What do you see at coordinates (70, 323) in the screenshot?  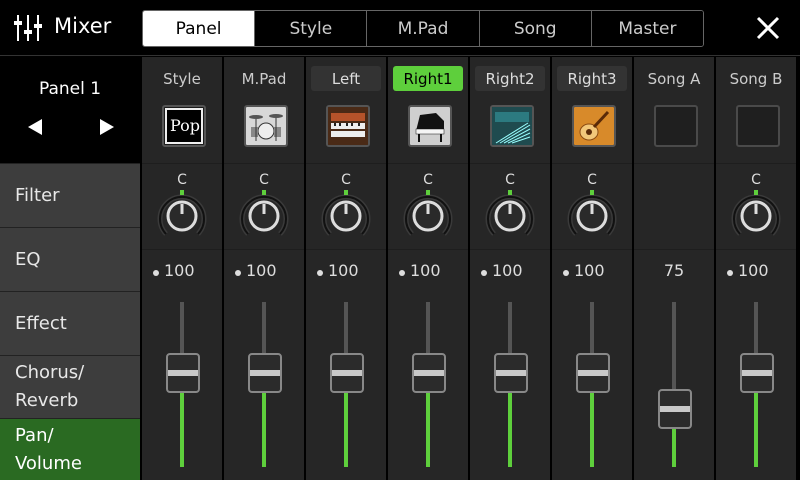 I see `side-item-effect: Effect` at bounding box center [70, 323].